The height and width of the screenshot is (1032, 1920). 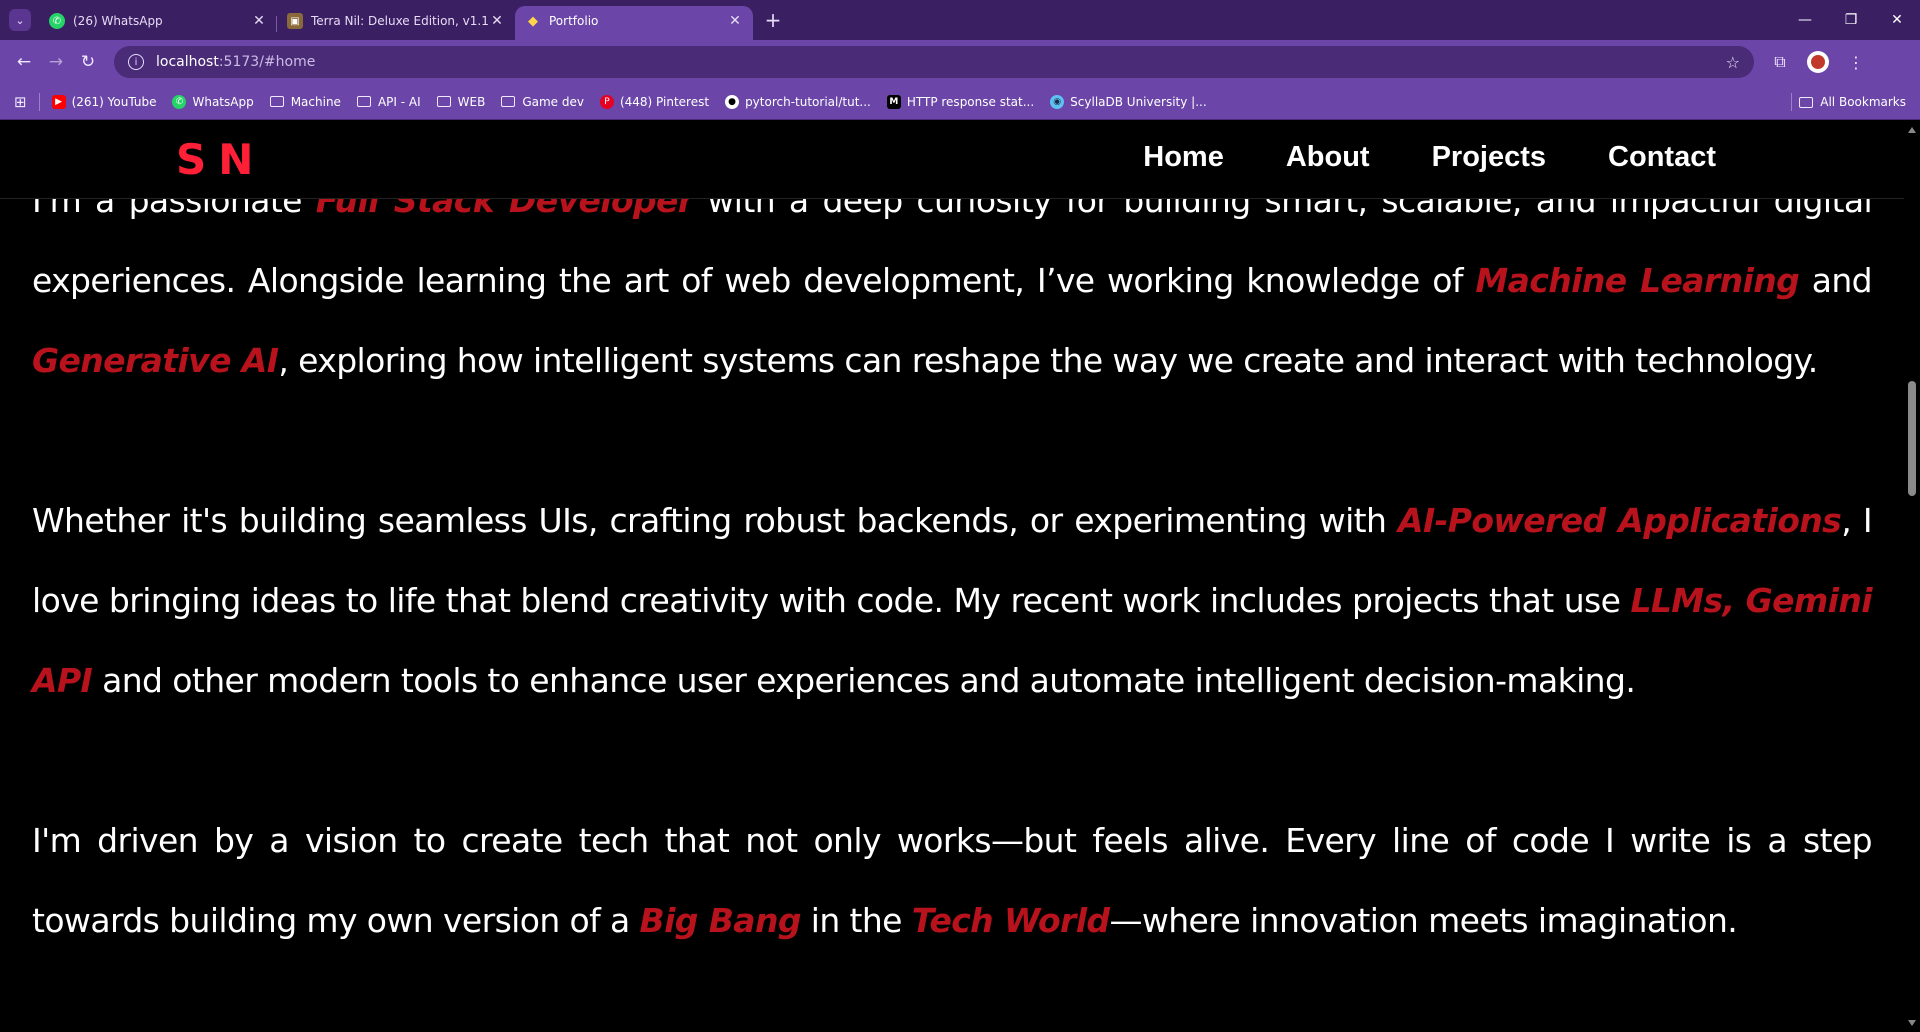 What do you see at coordinates (1912, 438) in the screenshot?
I see `scrollbar-thumb` at bounding box center [1912, 438].